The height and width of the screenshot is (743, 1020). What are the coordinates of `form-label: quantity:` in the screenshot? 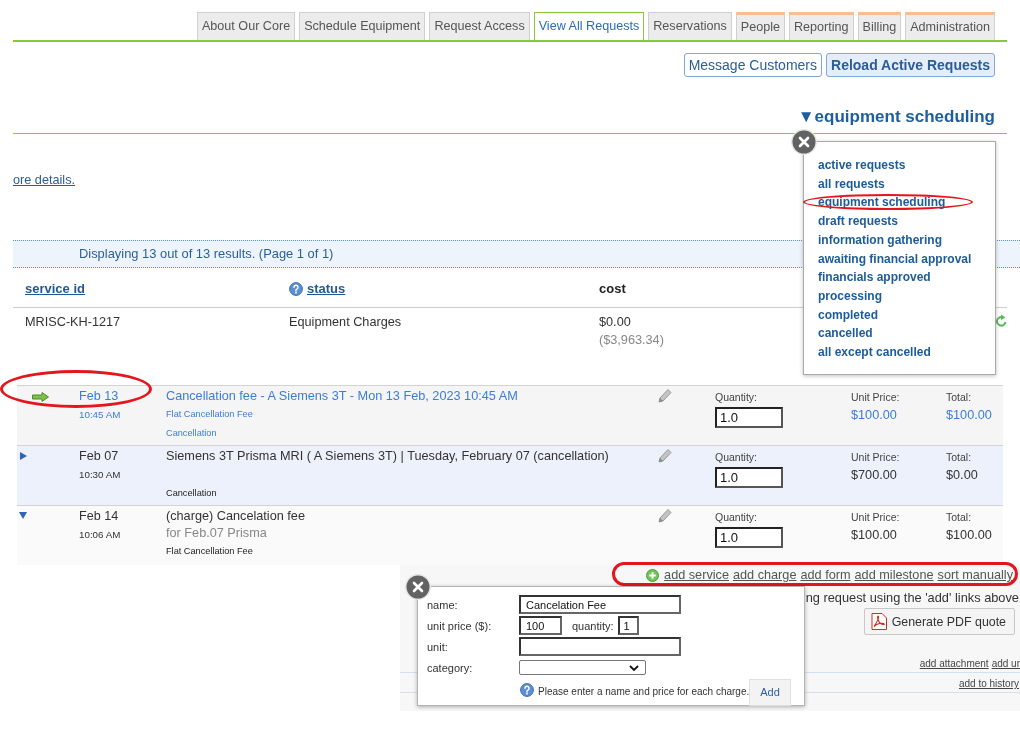 It's located at (593, 625).